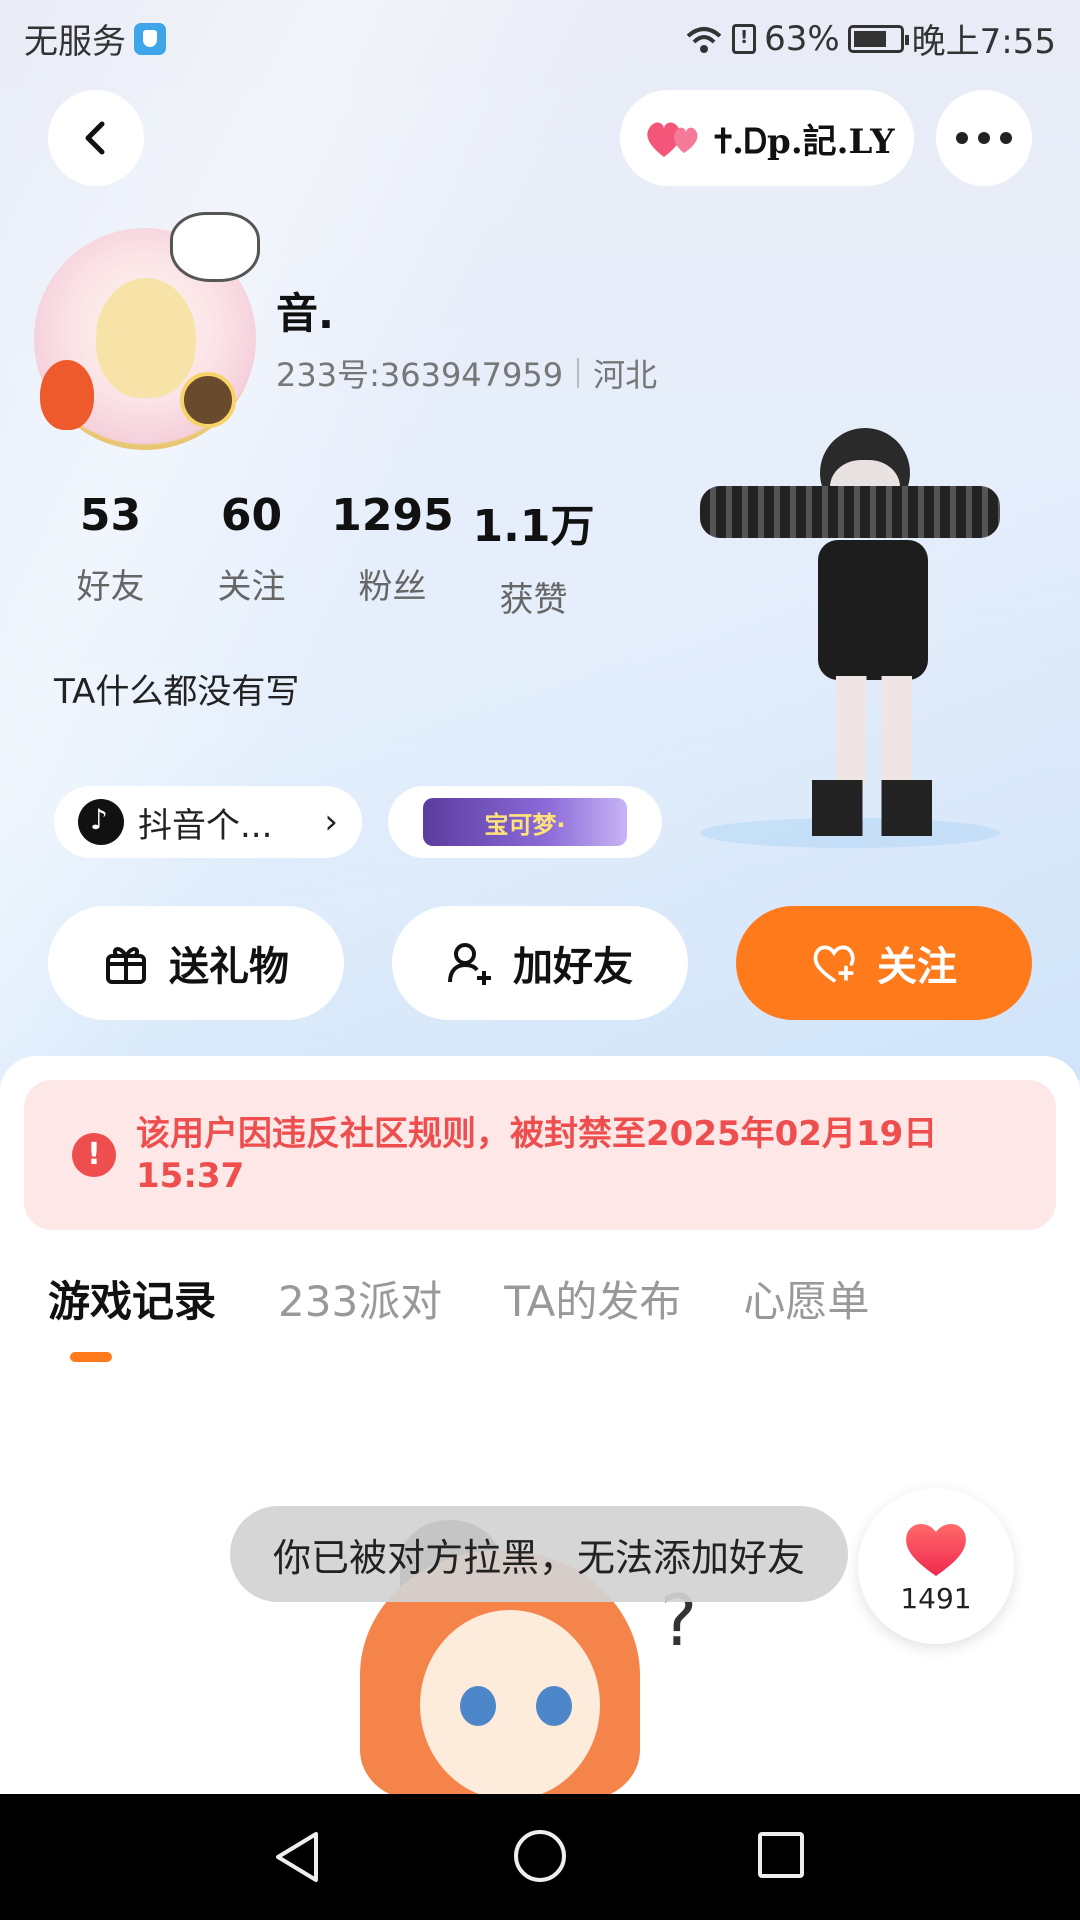  I want to click on stat-value: 1295, so click(392, 515).